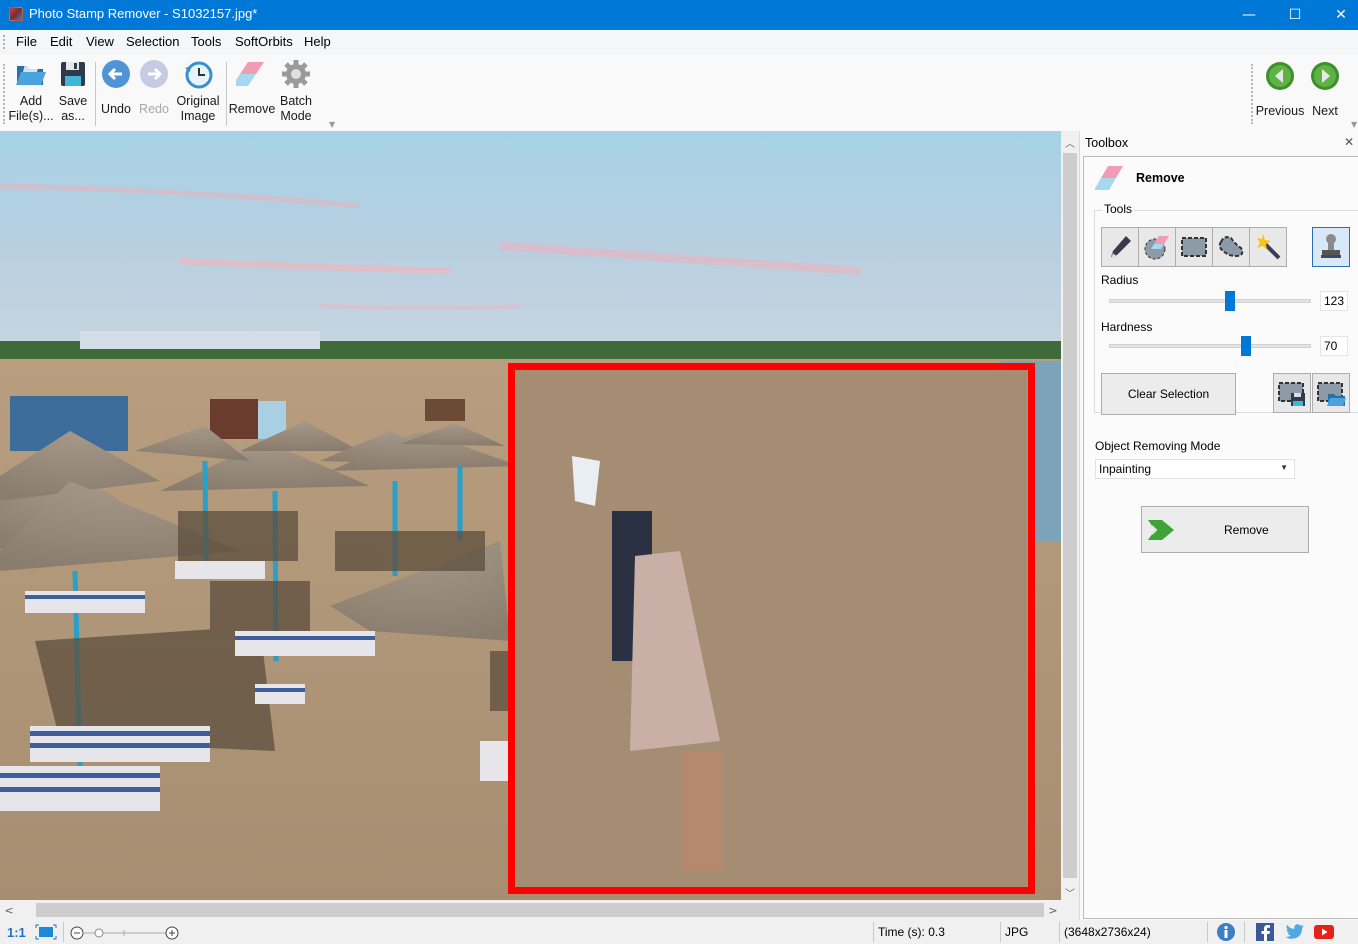 This screenshot has width=1358, height=944. What do you see at coordinates (252, 87) in the screenshot?
I see `remove-toolbar-button: Remove` at bounding box center [252, 87].